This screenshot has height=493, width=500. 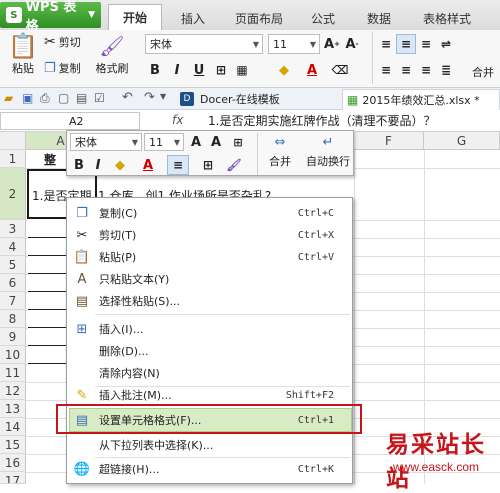 What do you see at coordinates (386, 70) in the screenshot?
I see `align-left-icon: ≡` at bounding box center [386, 70].